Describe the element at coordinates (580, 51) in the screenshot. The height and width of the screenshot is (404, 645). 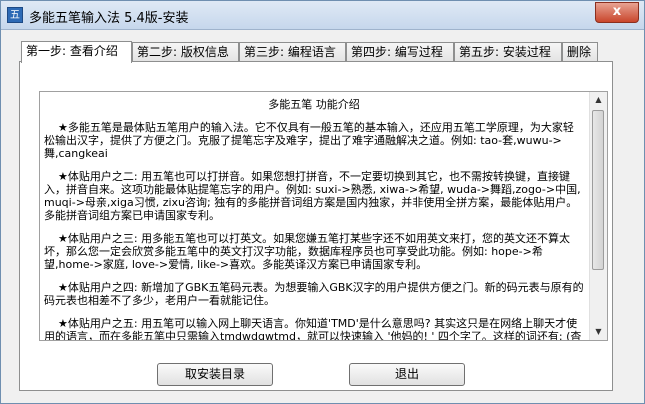
I see `tab-delete: 删除` at that location.